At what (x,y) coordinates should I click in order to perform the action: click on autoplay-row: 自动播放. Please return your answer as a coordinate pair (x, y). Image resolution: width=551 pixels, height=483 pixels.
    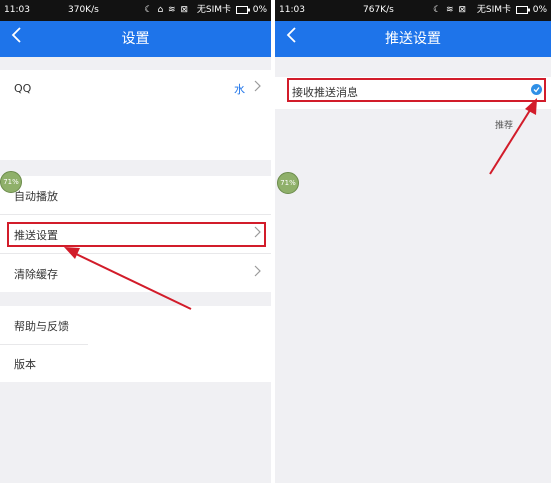
    Looking at the image, I should click on (135, 195).